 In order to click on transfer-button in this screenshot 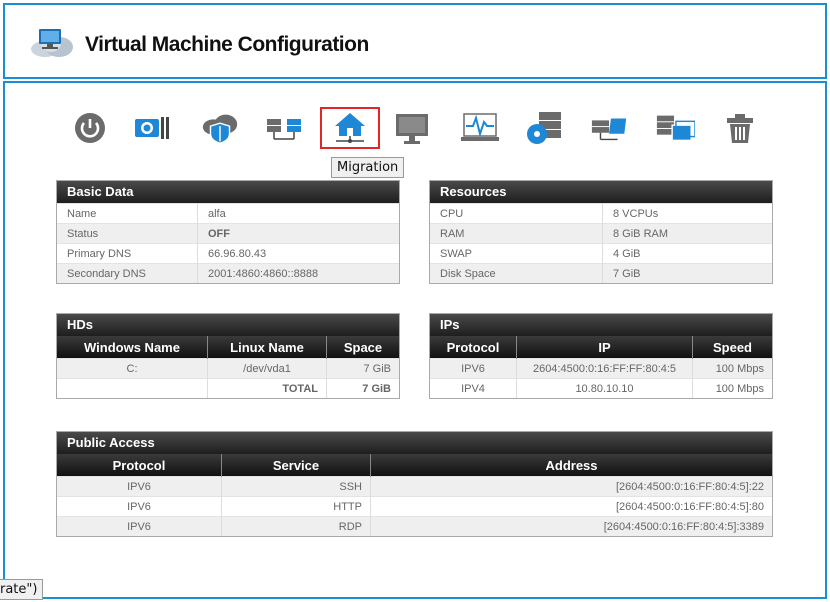, I will do `click(610, 128)`.